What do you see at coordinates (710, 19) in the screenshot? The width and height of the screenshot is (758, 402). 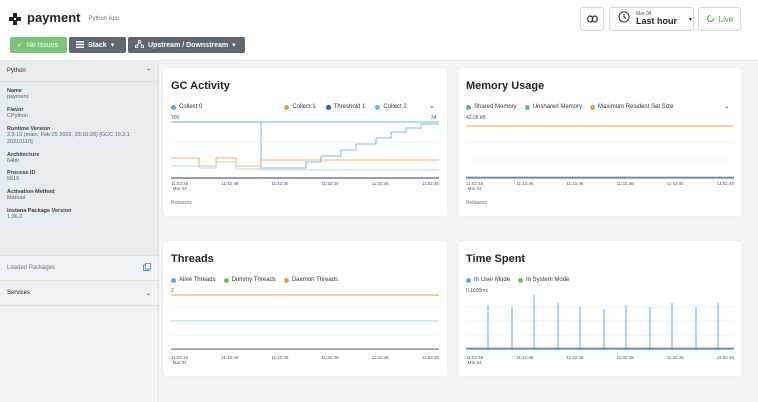 I see `refresh-icon` at bounding box center [710, 19].